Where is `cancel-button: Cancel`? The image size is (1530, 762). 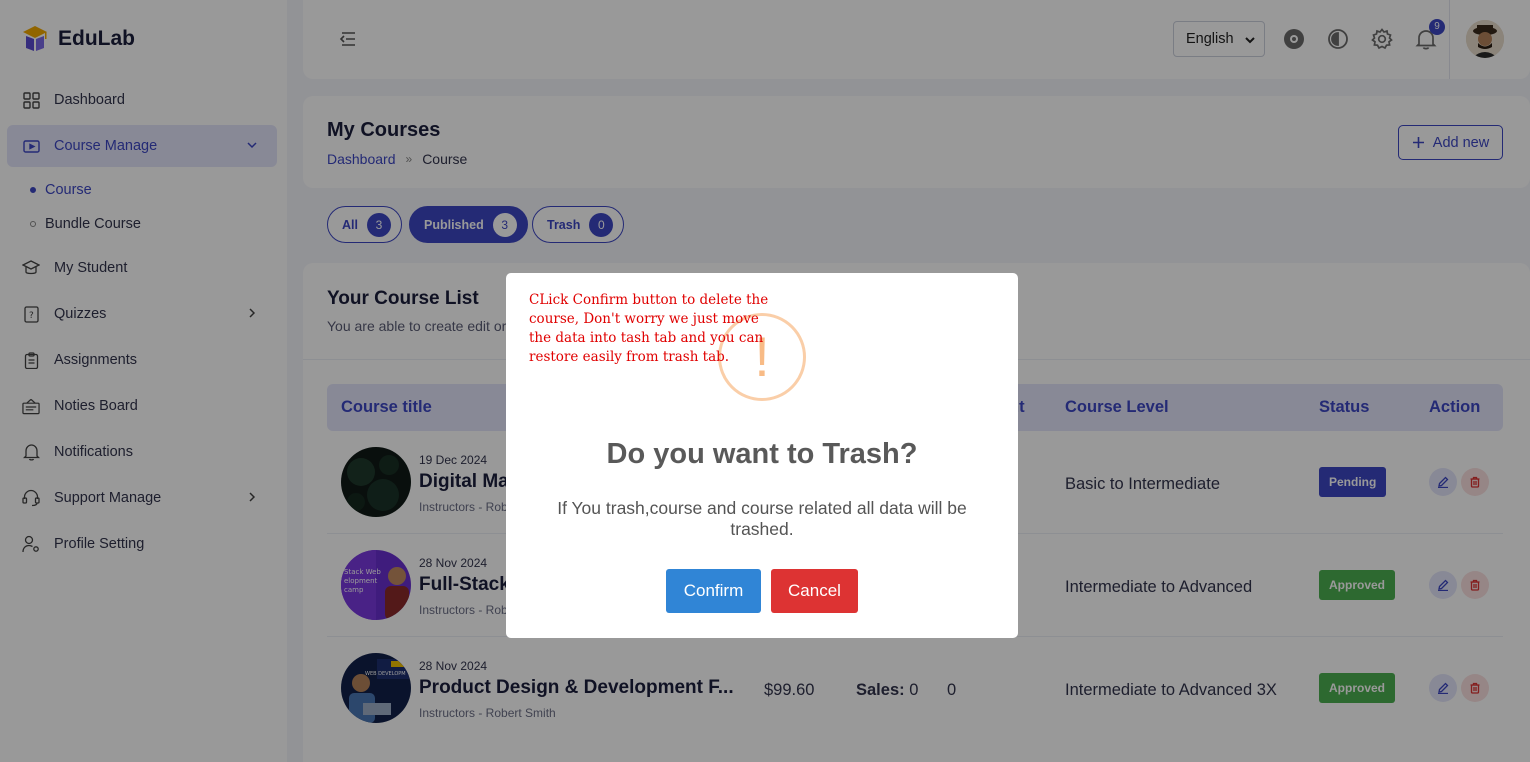 cancel-button: Cancel is located at coordinates (814, 591).